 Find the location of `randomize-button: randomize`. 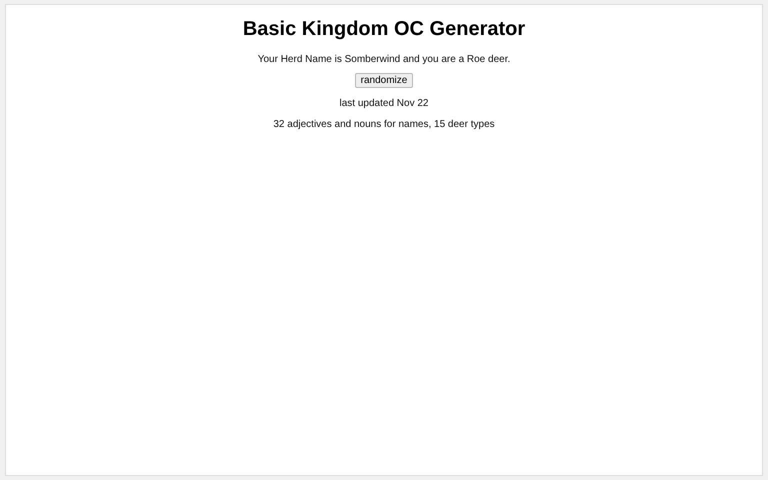

randomize-button: randomize is located at coordinates (384, 80).